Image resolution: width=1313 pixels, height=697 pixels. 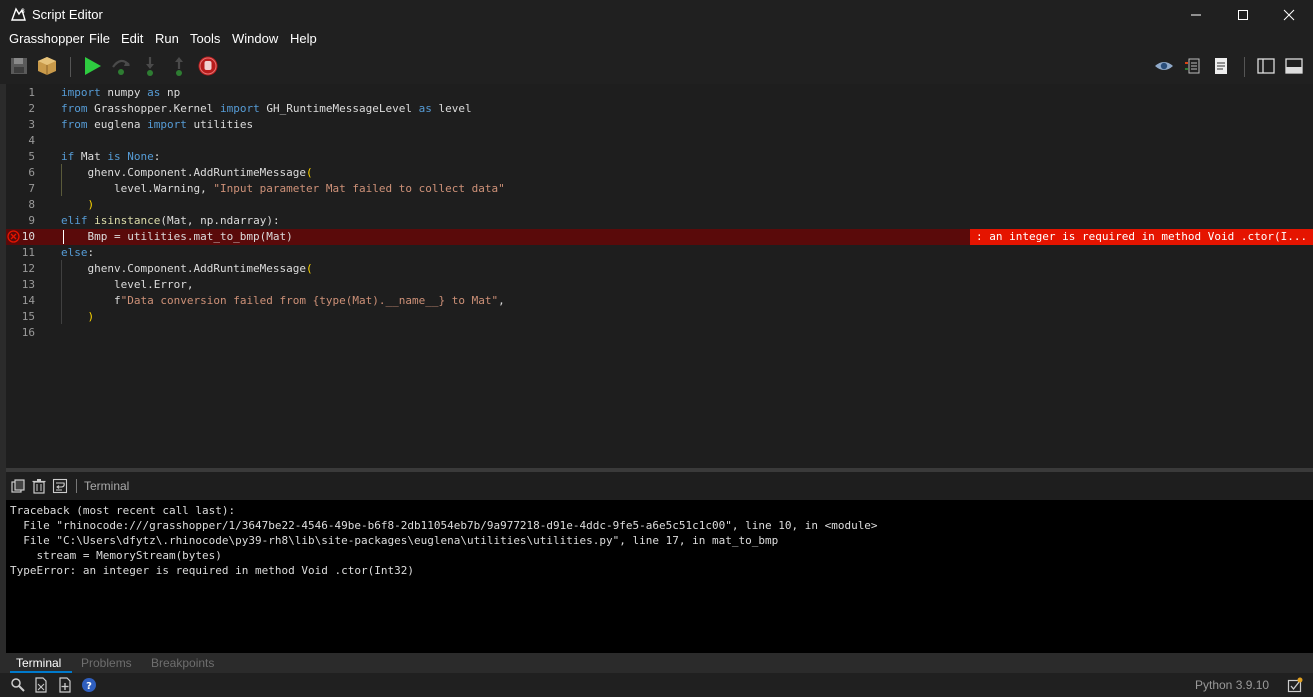 I want to click on code-line: 3 from euglena import utilities, so click(x=659, y=125).